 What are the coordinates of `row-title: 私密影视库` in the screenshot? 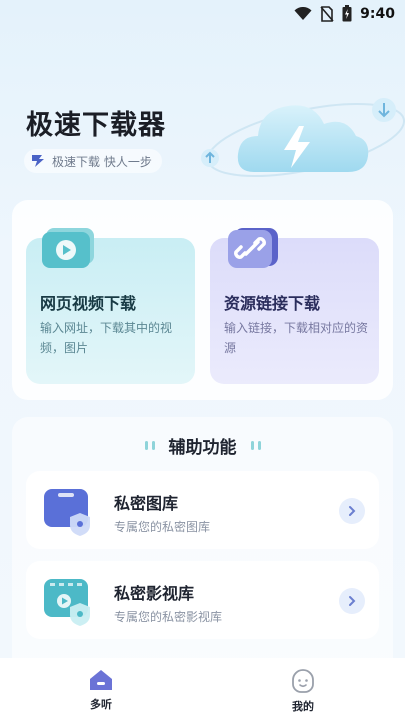 It's located at (154, 593).